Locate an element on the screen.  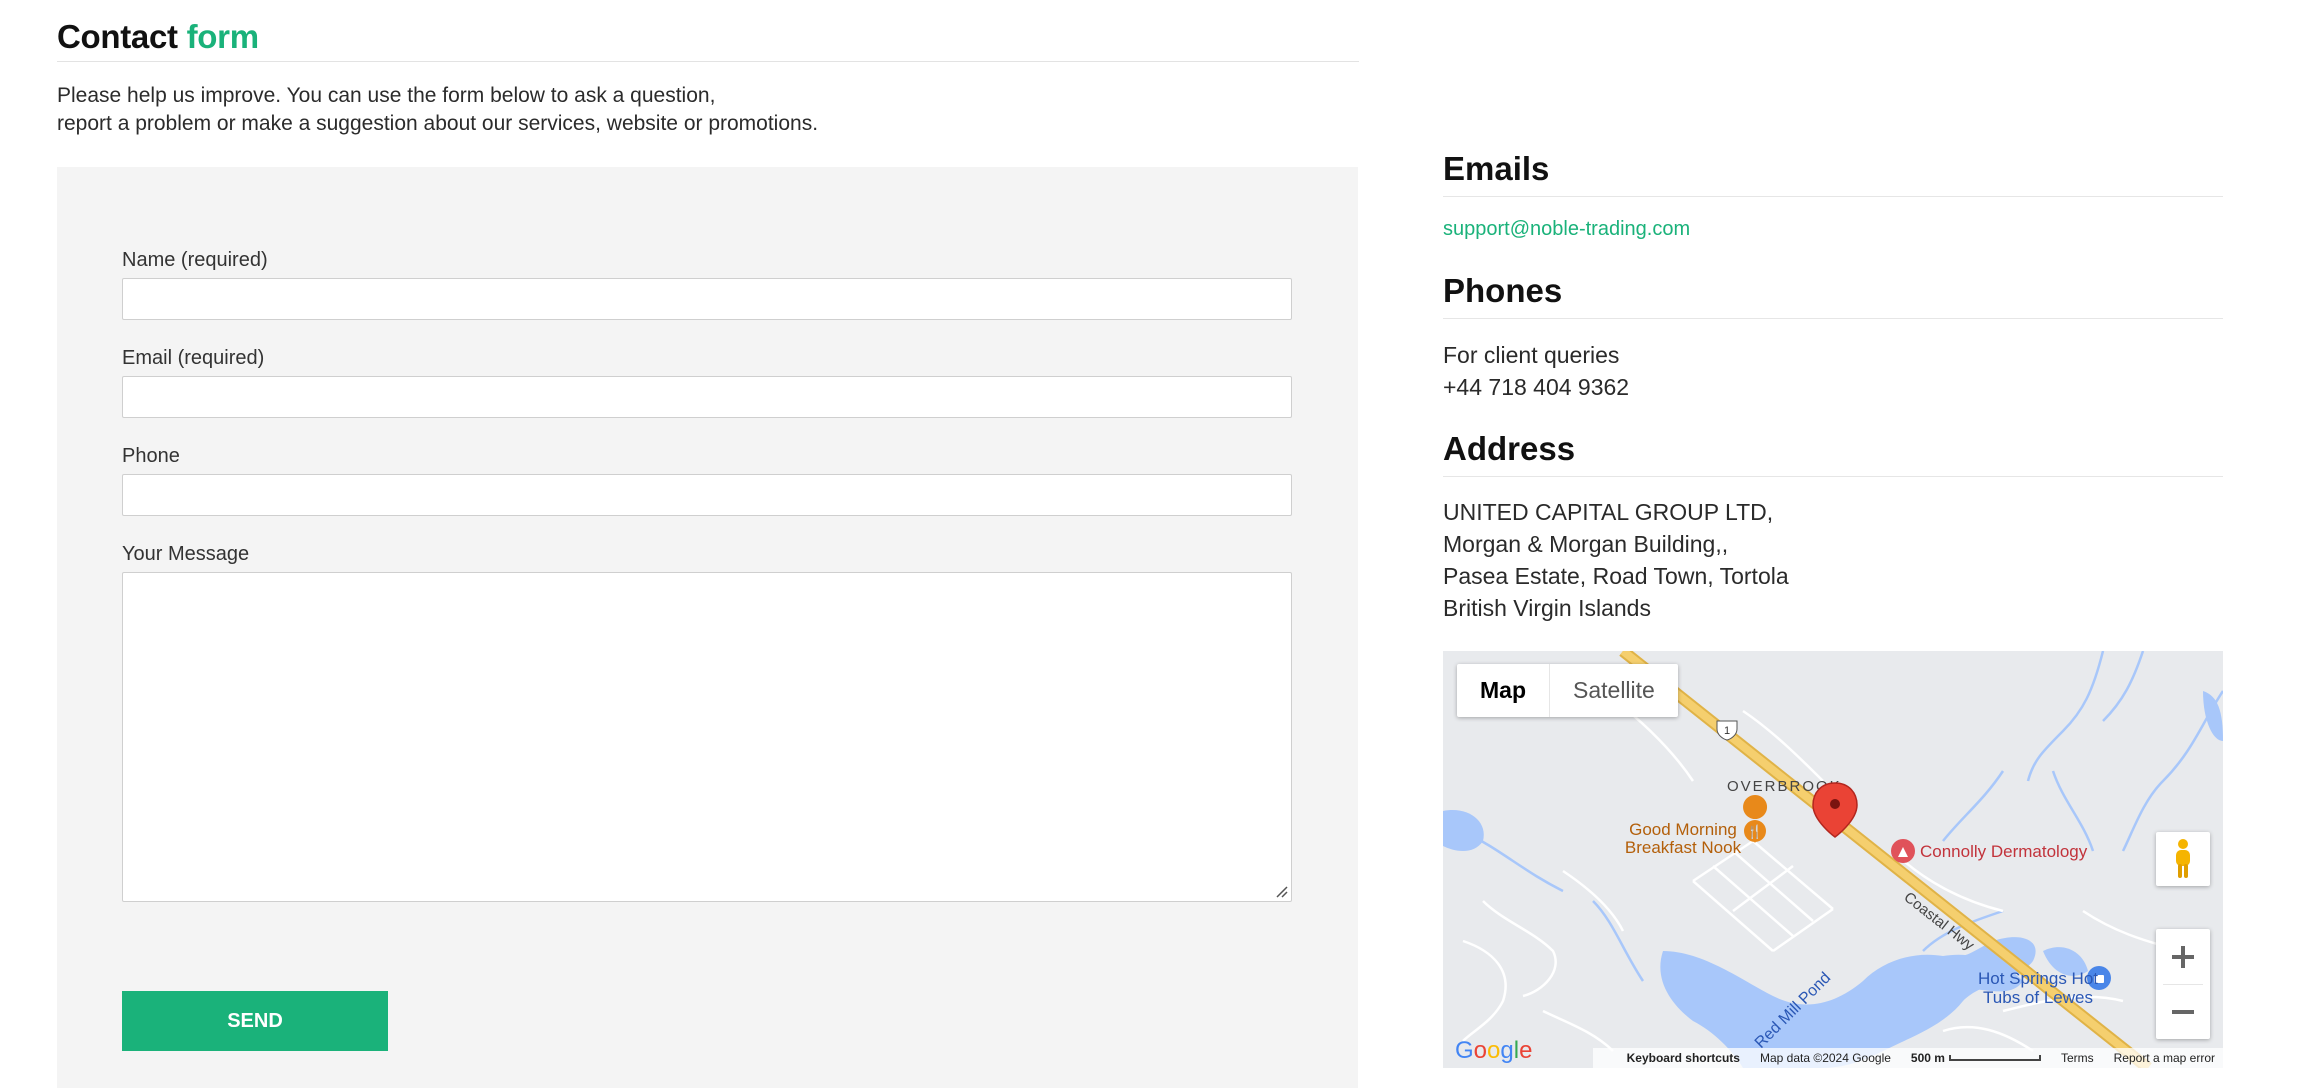
map-type-map-button: Map is located at coordinates (1503, 690).